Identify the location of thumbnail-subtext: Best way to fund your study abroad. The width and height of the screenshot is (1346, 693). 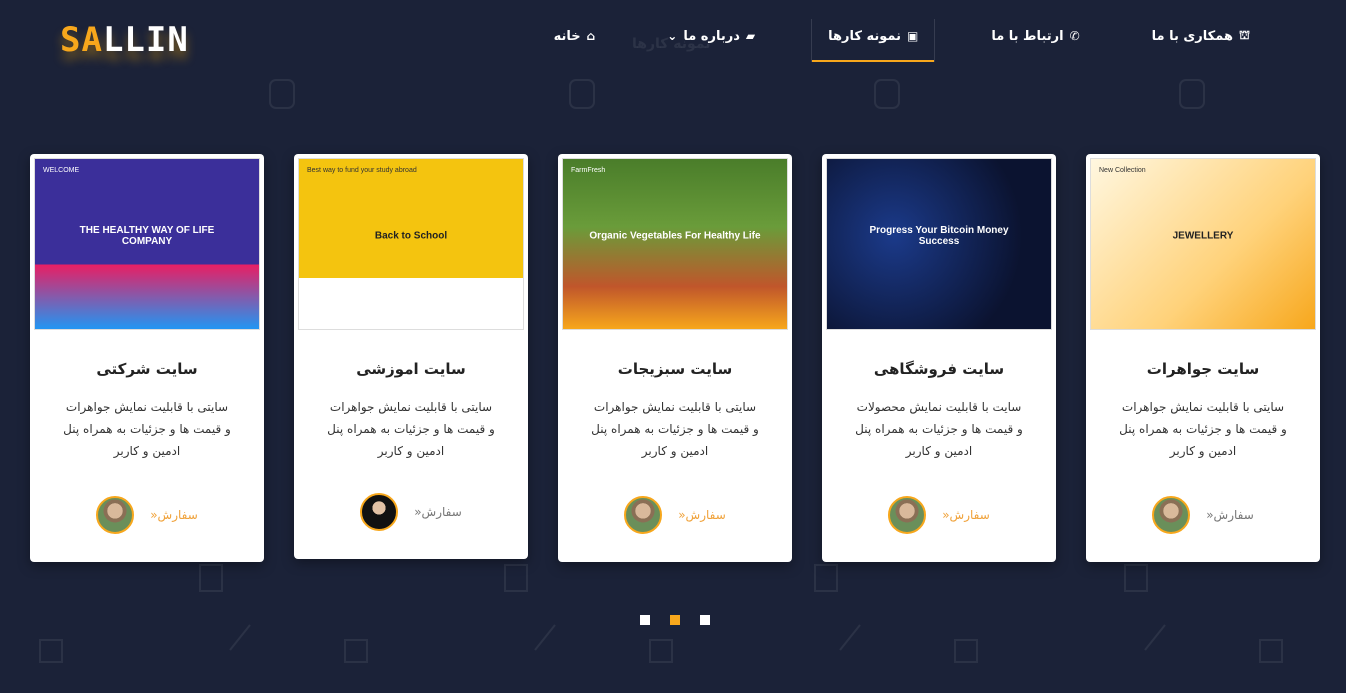
(362, 170).